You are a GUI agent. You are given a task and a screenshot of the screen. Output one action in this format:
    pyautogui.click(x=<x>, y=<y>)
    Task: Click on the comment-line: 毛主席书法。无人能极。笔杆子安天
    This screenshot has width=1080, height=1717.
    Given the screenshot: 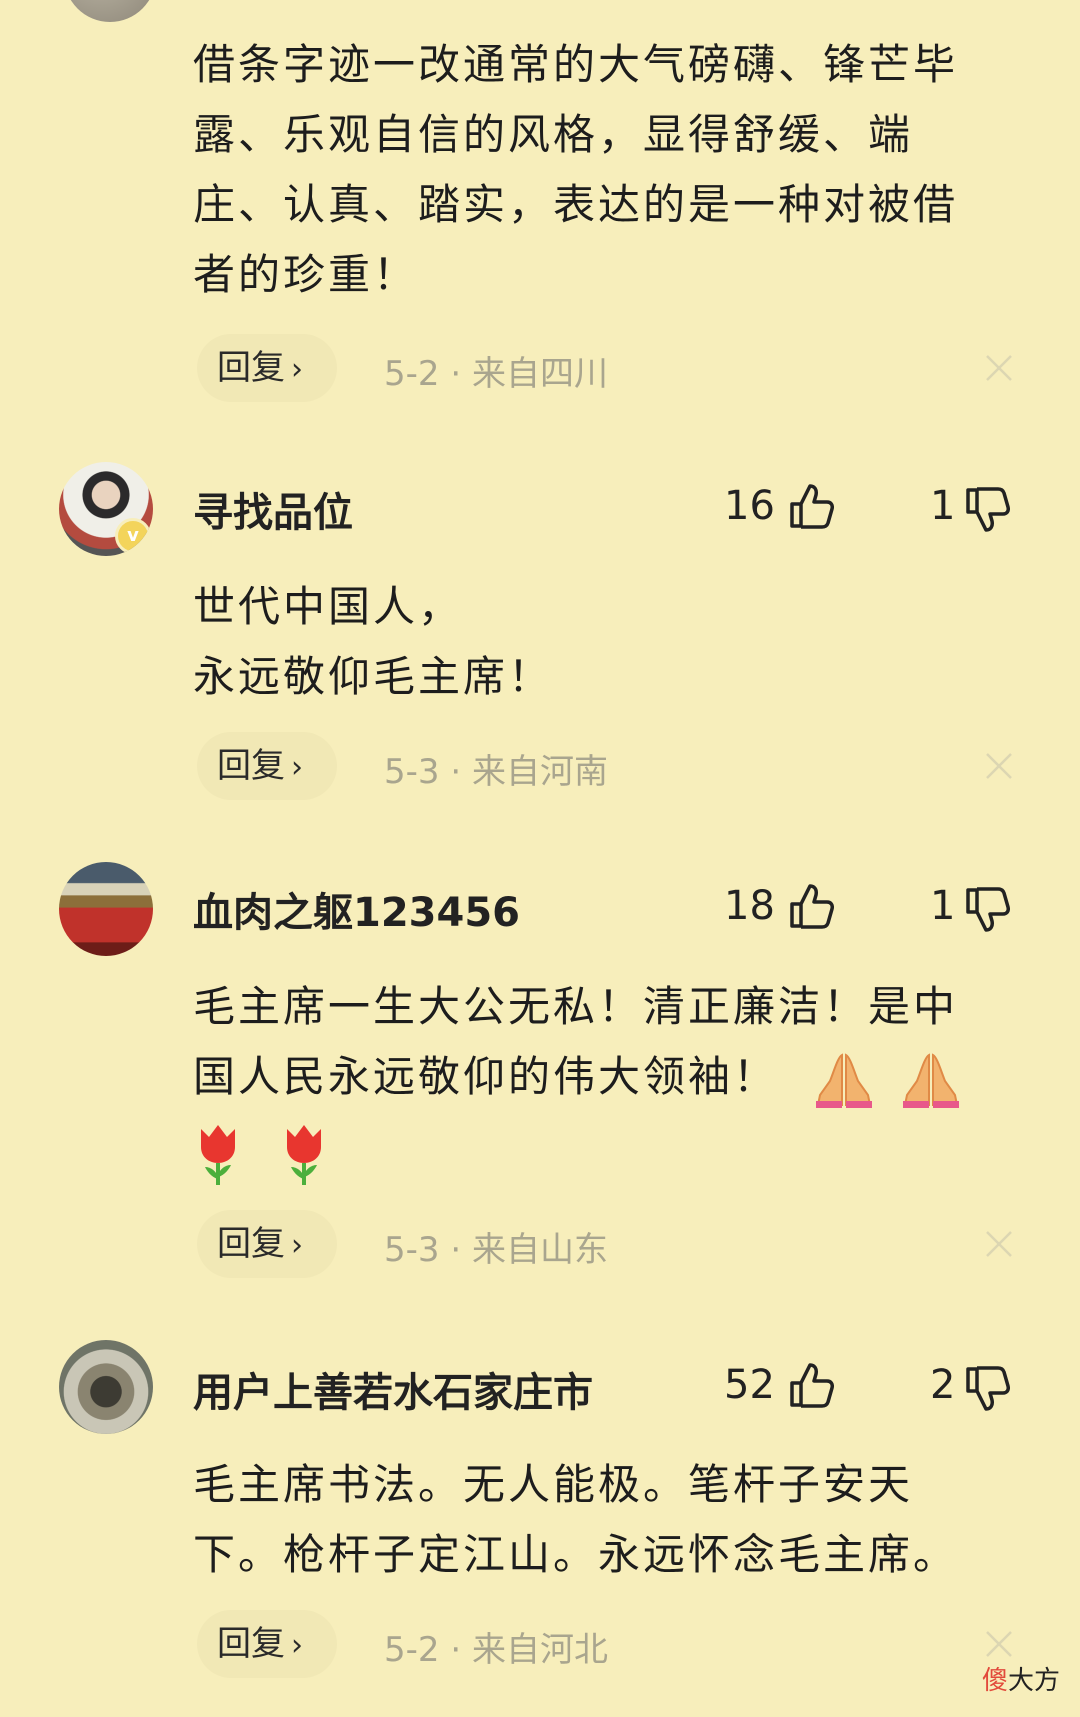 What is the action you would take?
    pyautogui.click(x=553, y=1484)
    